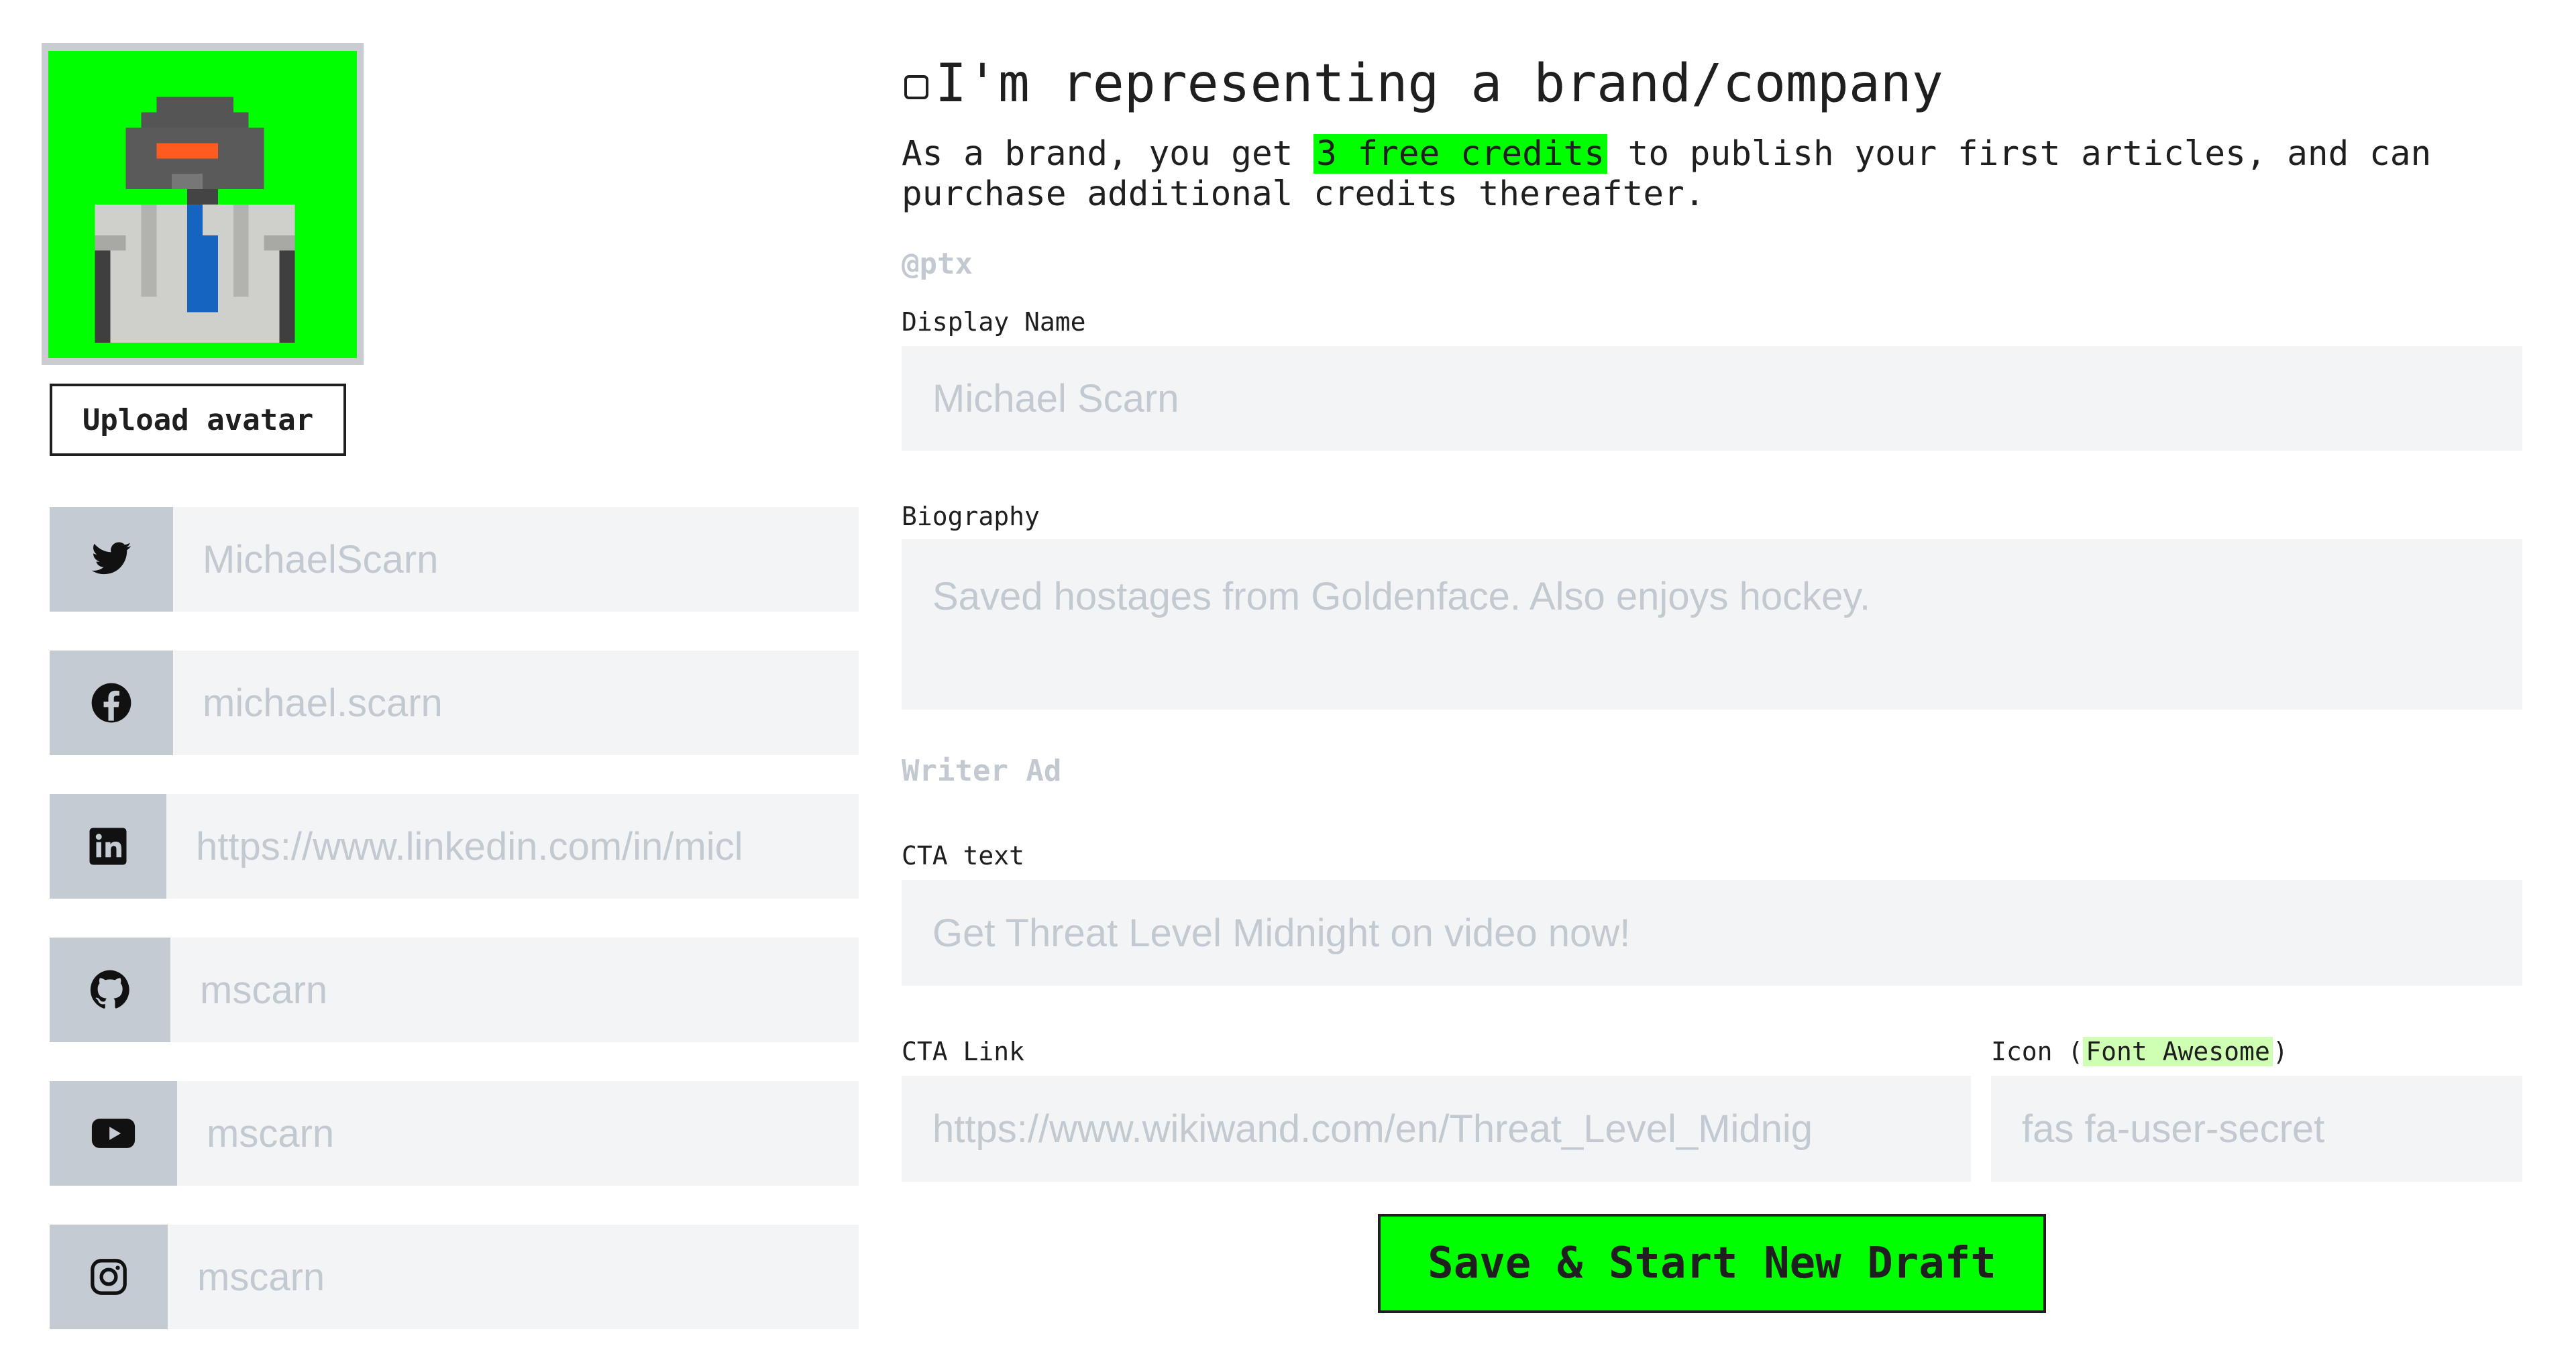 This screenshot has width=2576, height=1350. I want to click on instagram-handle-input: mscarn, so click(513, 1277).